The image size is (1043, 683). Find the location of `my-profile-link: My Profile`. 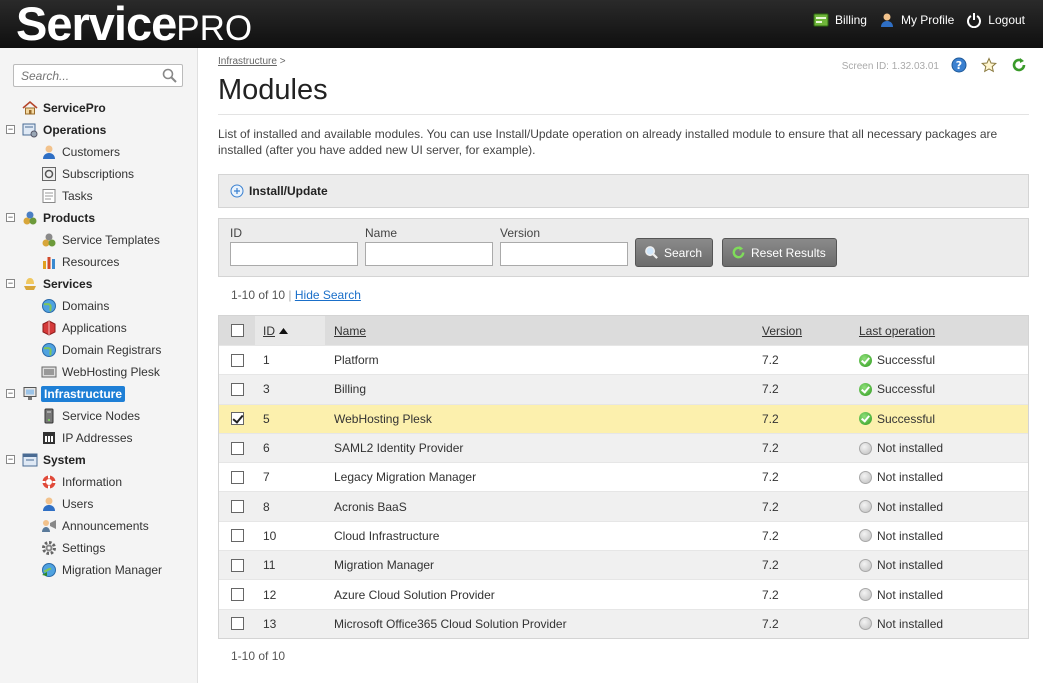

my-profile-link: My Profile is located at coordinates (916, 20).